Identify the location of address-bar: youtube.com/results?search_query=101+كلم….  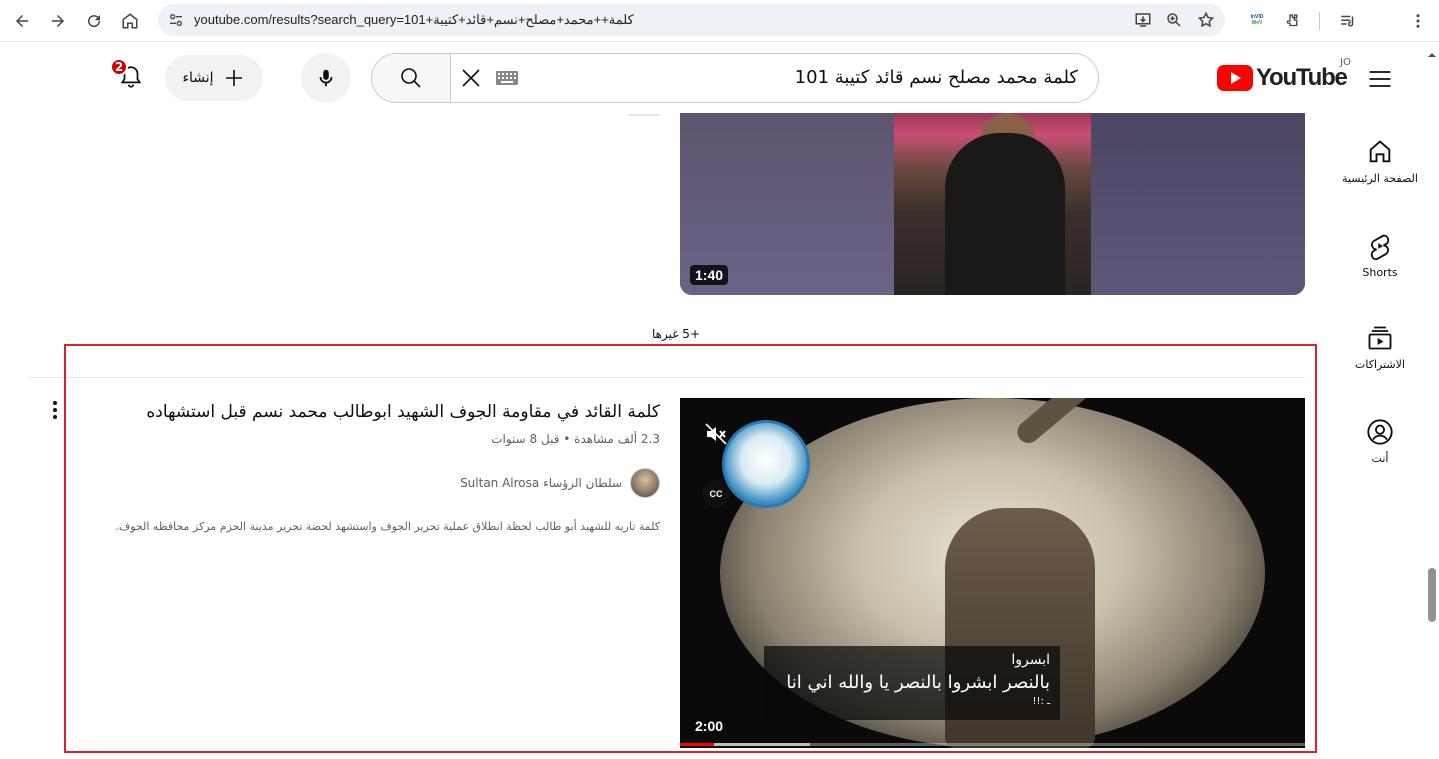
(691, 20).